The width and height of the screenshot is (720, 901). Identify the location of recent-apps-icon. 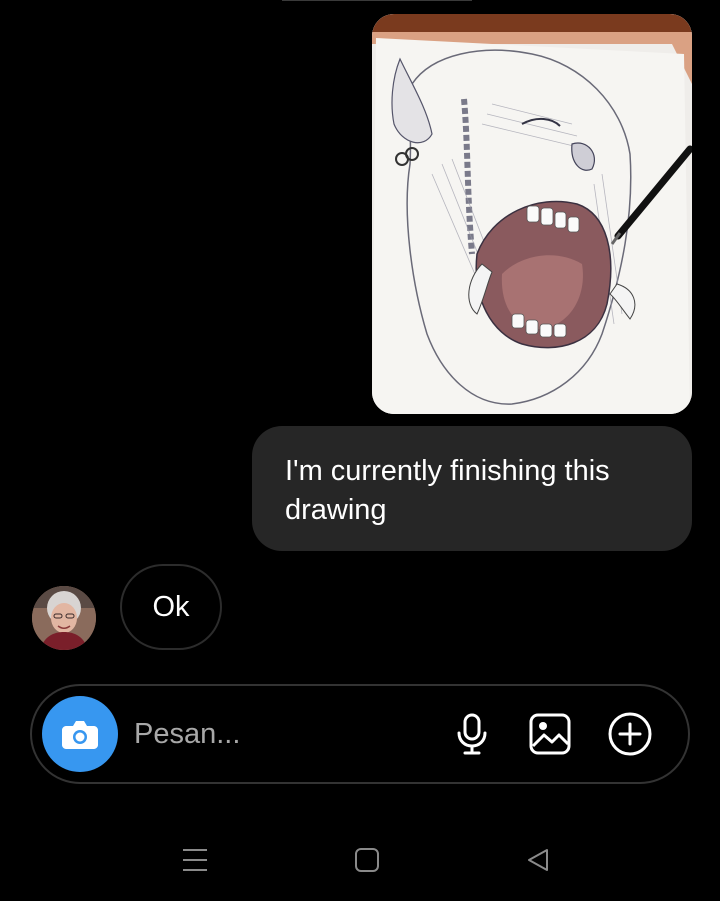
(195, 860).